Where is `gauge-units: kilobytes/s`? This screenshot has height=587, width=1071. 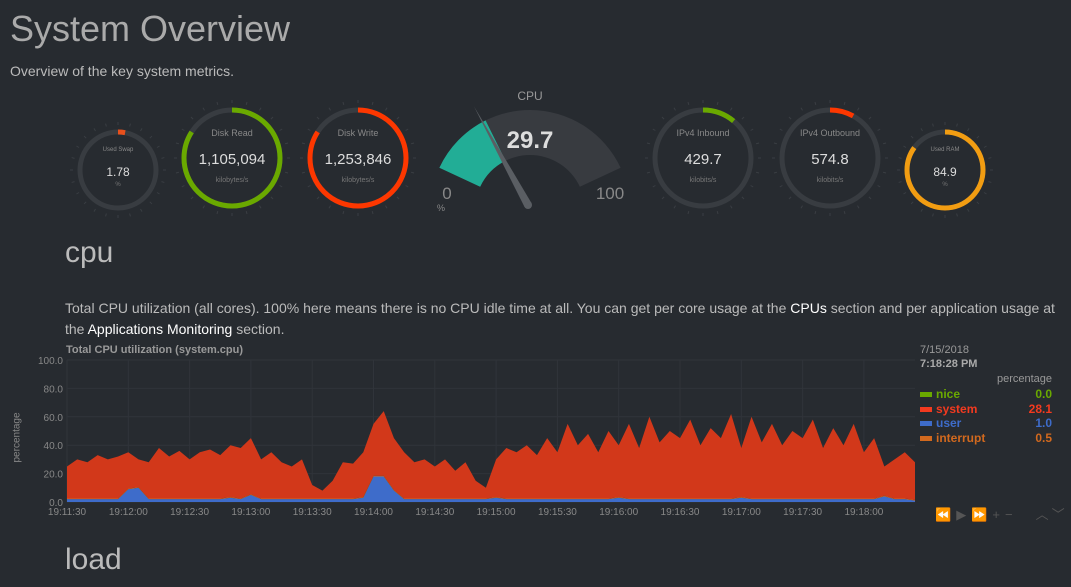 gauge-units: kilobytes/s is located at coordinates (232, 180).